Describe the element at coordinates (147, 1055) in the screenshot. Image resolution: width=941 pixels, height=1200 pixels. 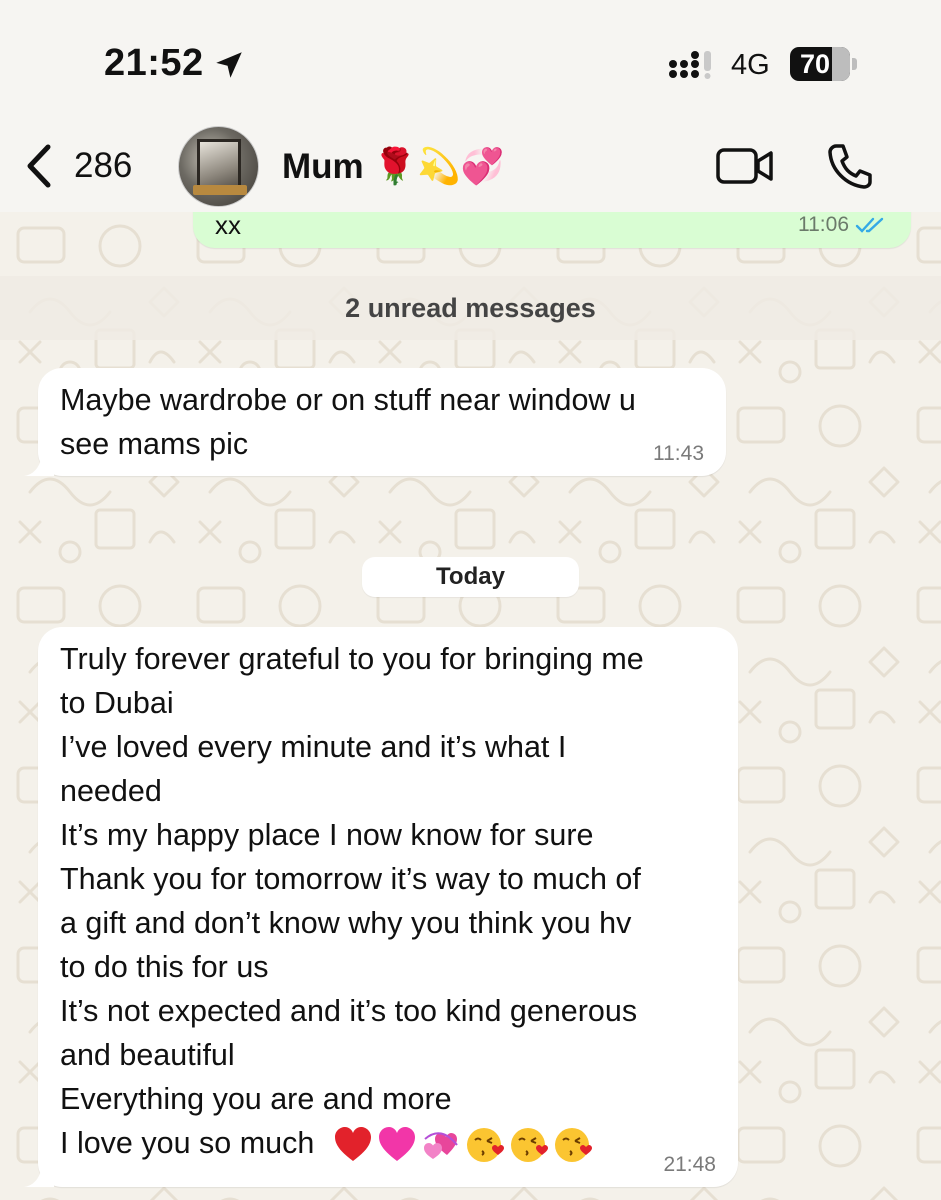
I see `message-line: and beautiful` at that location.